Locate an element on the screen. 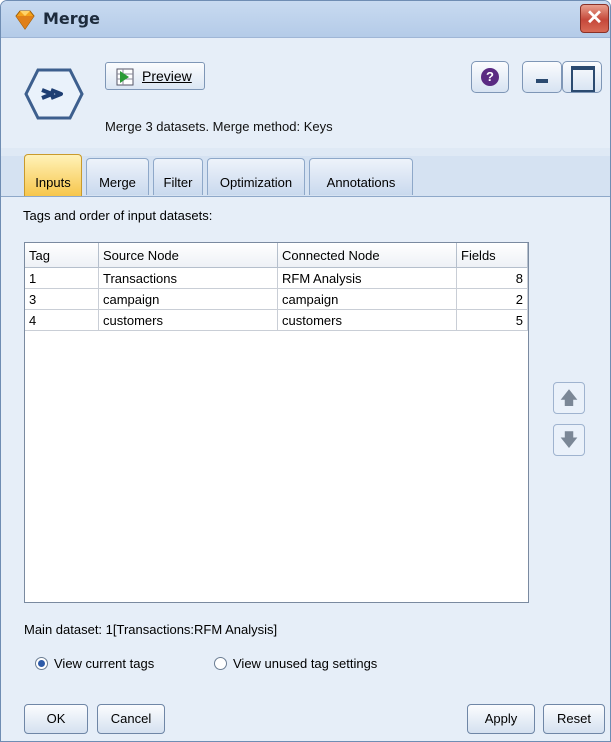 This screenshot has width=611, height=742. column-header-connected-node: Connected Node is located at coordinates (367, 255).